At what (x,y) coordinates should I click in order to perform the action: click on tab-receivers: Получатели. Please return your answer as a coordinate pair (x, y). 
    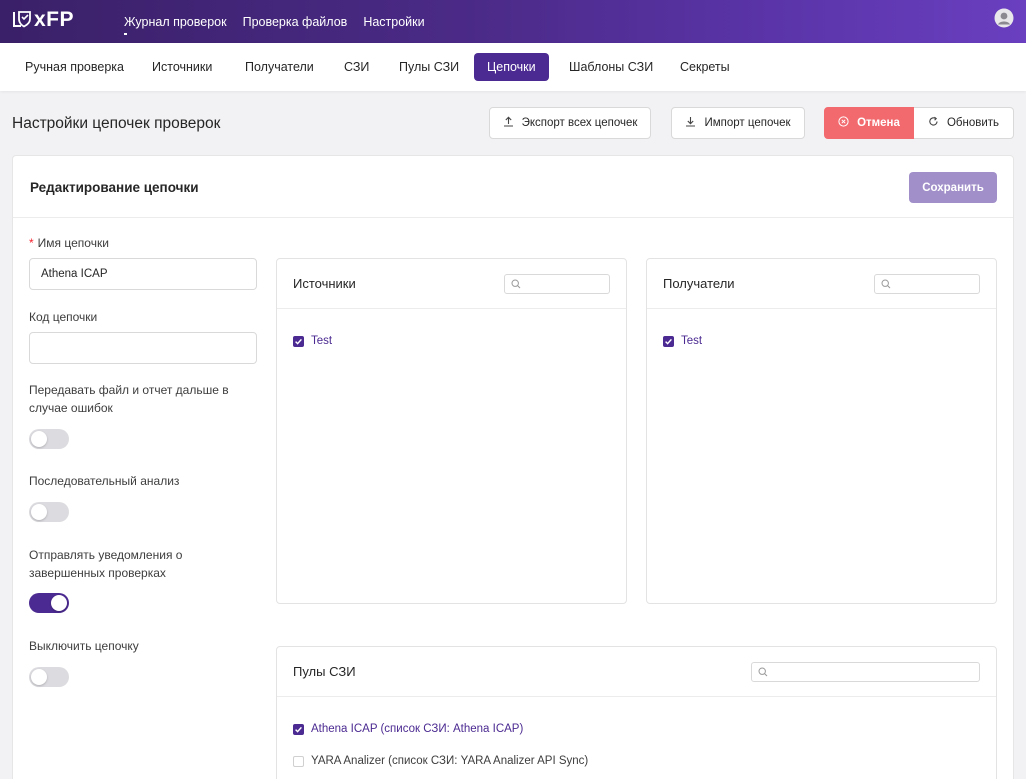
    Looking at the image, I should click on (279, 67).